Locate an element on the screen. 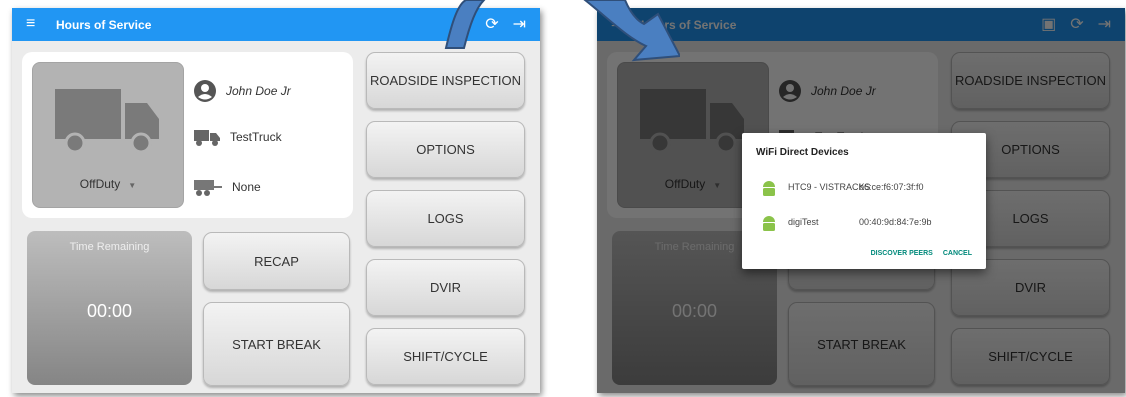 The width and height of the screenshot is (1126, 397). shift-cycle-button: SHIFT/CYCLE is located at coordinates (445, 356).